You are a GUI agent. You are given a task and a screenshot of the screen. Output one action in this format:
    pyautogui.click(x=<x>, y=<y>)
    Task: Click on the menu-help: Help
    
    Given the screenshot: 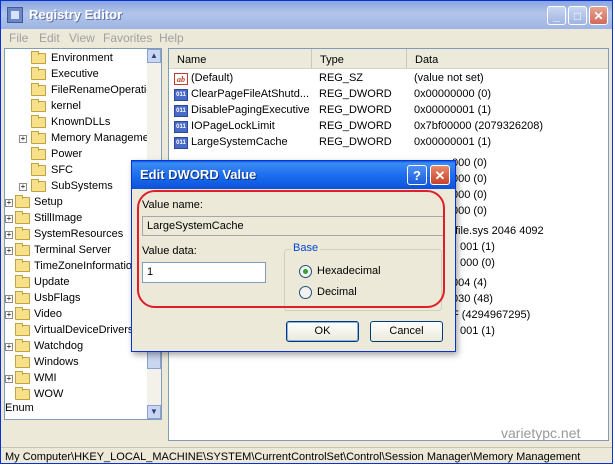 What is the action you would take?
    pyautogui.click(x=171, y=38)
    